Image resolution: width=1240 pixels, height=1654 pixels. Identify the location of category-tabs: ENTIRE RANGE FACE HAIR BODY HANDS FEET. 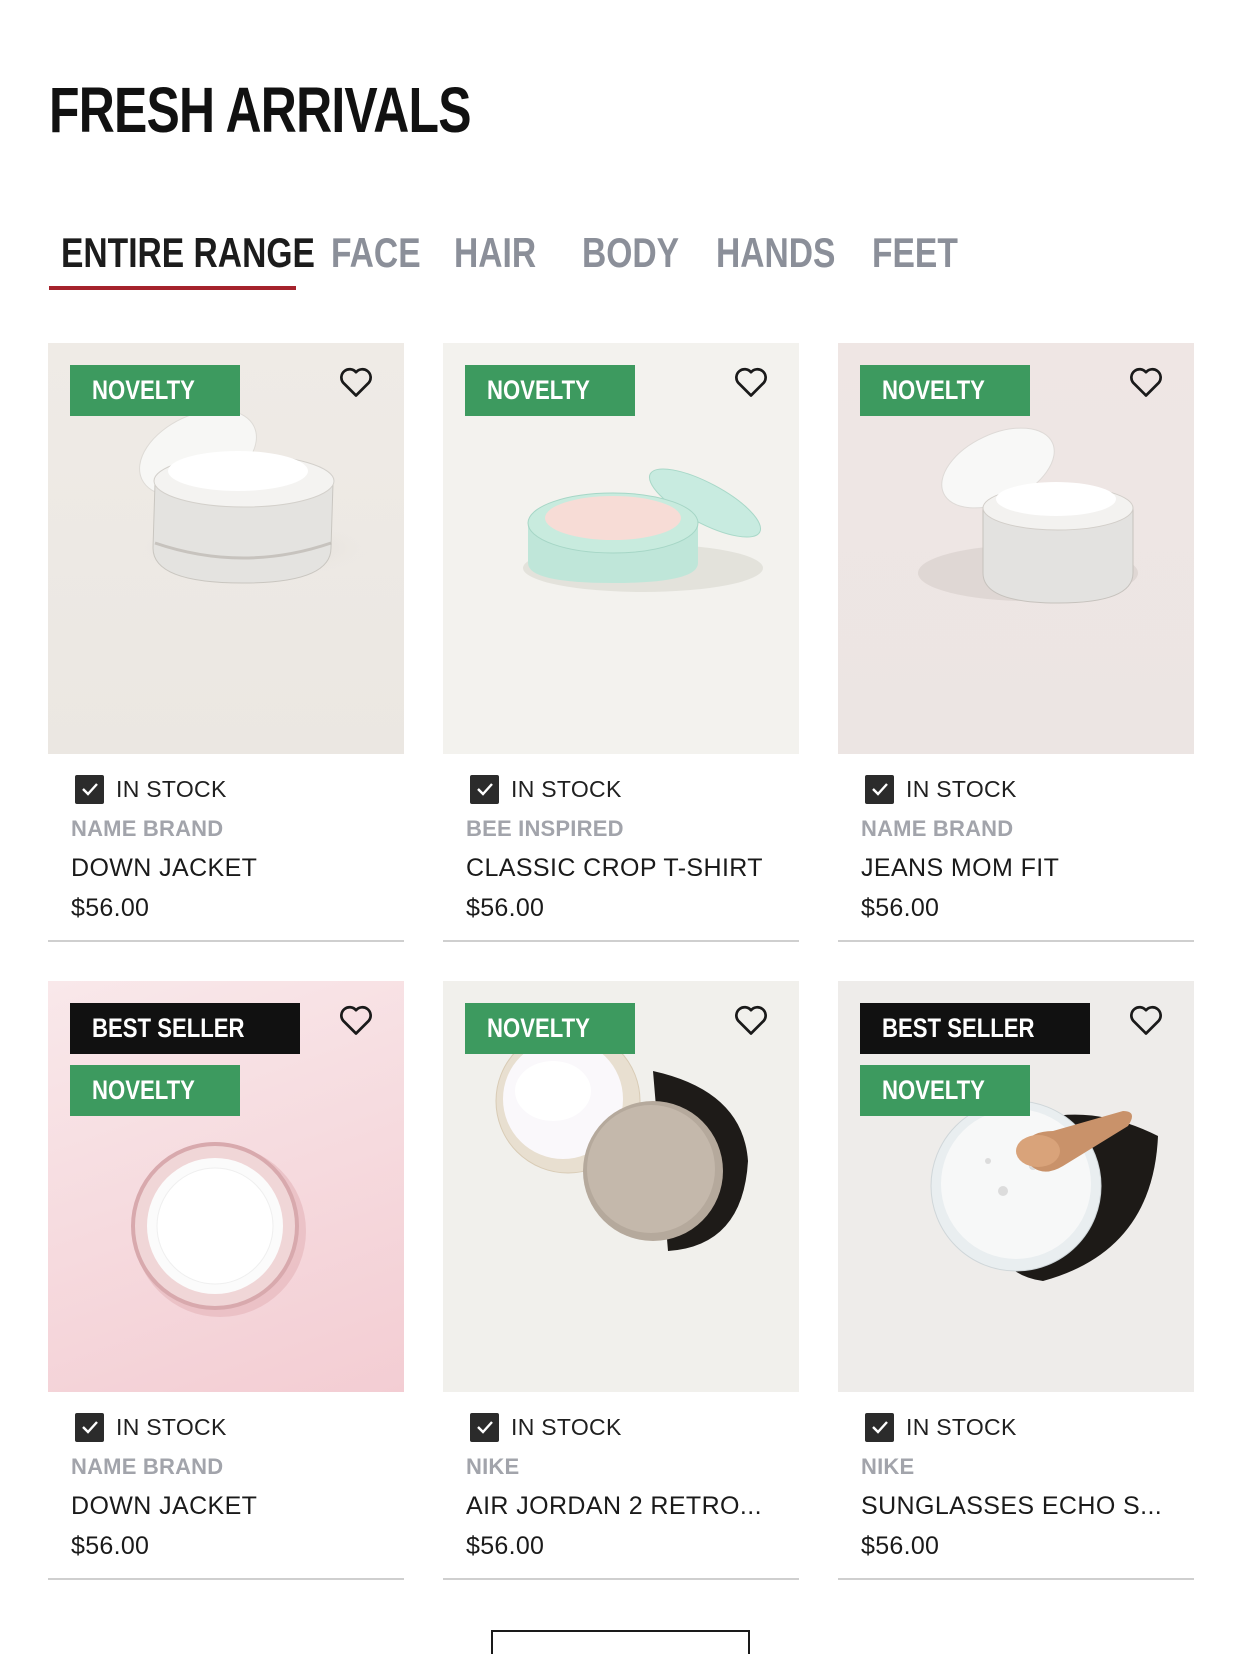
(624, 258).